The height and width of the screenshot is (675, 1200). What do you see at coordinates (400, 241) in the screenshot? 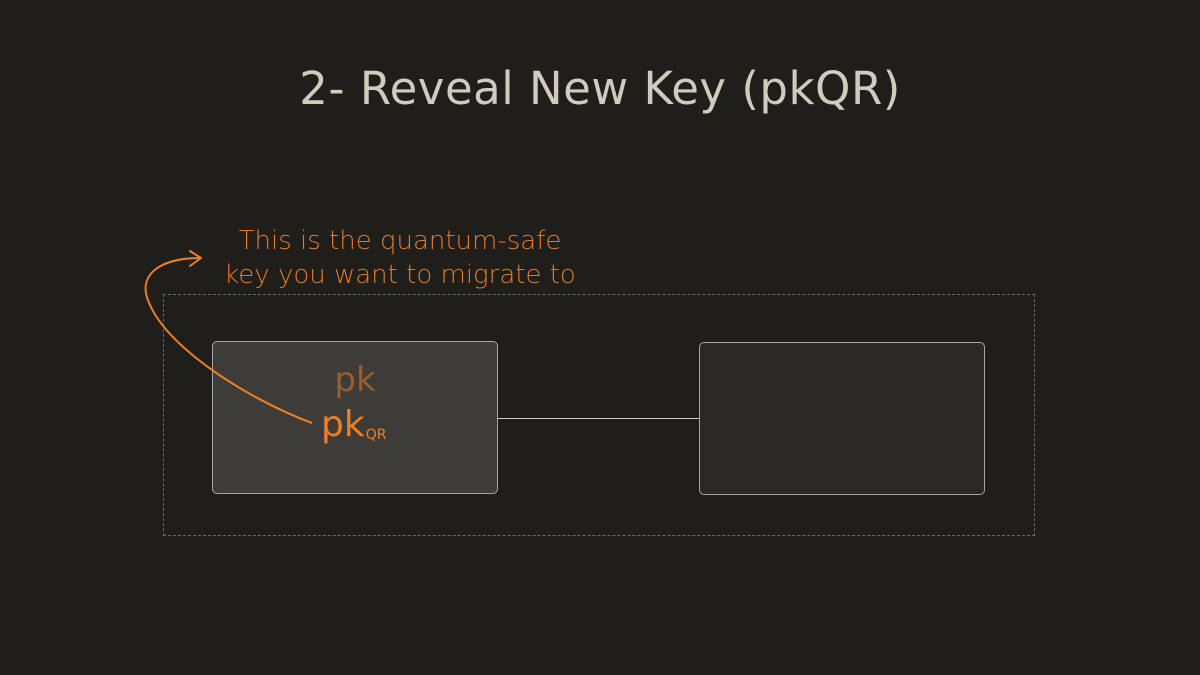
I see `annotation-line-1: This is the quantum-safe` at bounding box center [400, 241].